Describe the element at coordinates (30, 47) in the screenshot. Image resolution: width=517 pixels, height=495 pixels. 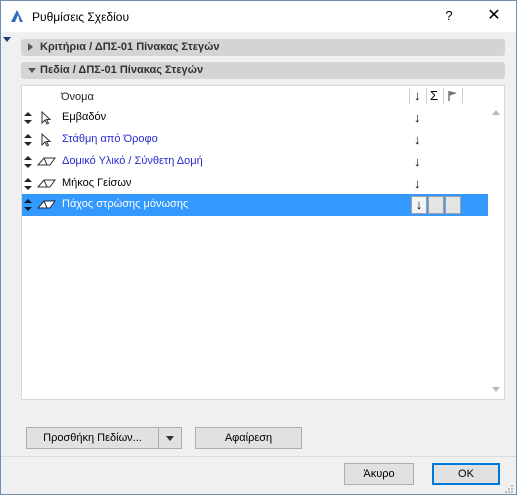
I see `expand-arrow-icon` at that location.